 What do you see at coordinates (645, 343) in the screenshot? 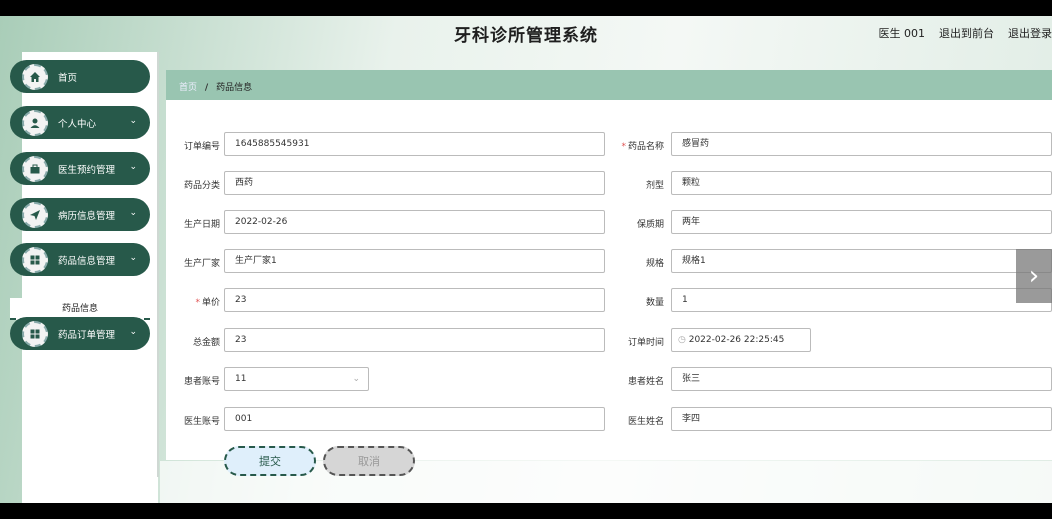
I see `order-time-label: 订单时间` at bounding box center [645, 343].